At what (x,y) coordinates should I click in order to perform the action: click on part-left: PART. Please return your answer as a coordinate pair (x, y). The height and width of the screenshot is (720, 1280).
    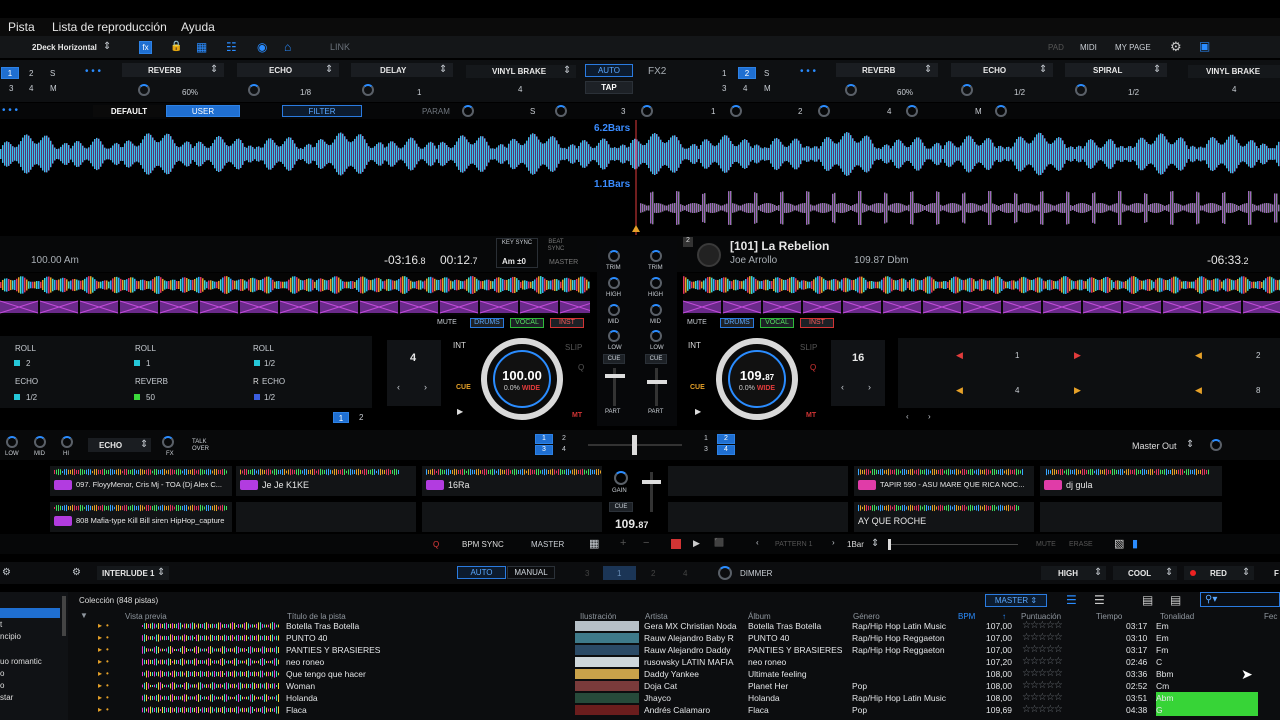
    Looking at the image, I should click on (612, 412).